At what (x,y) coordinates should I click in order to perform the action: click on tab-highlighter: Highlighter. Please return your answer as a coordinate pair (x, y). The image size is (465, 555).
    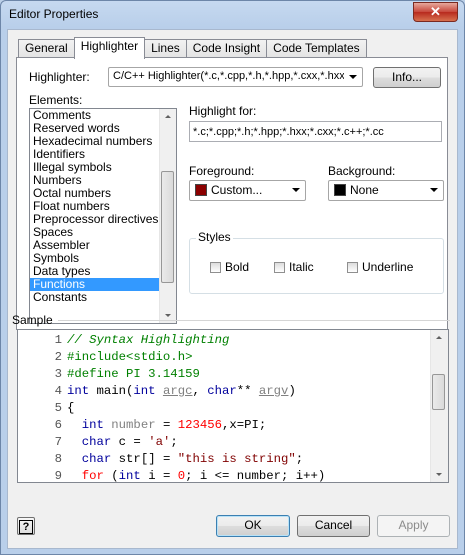
    Looking at the image, I should click on (109, 48).